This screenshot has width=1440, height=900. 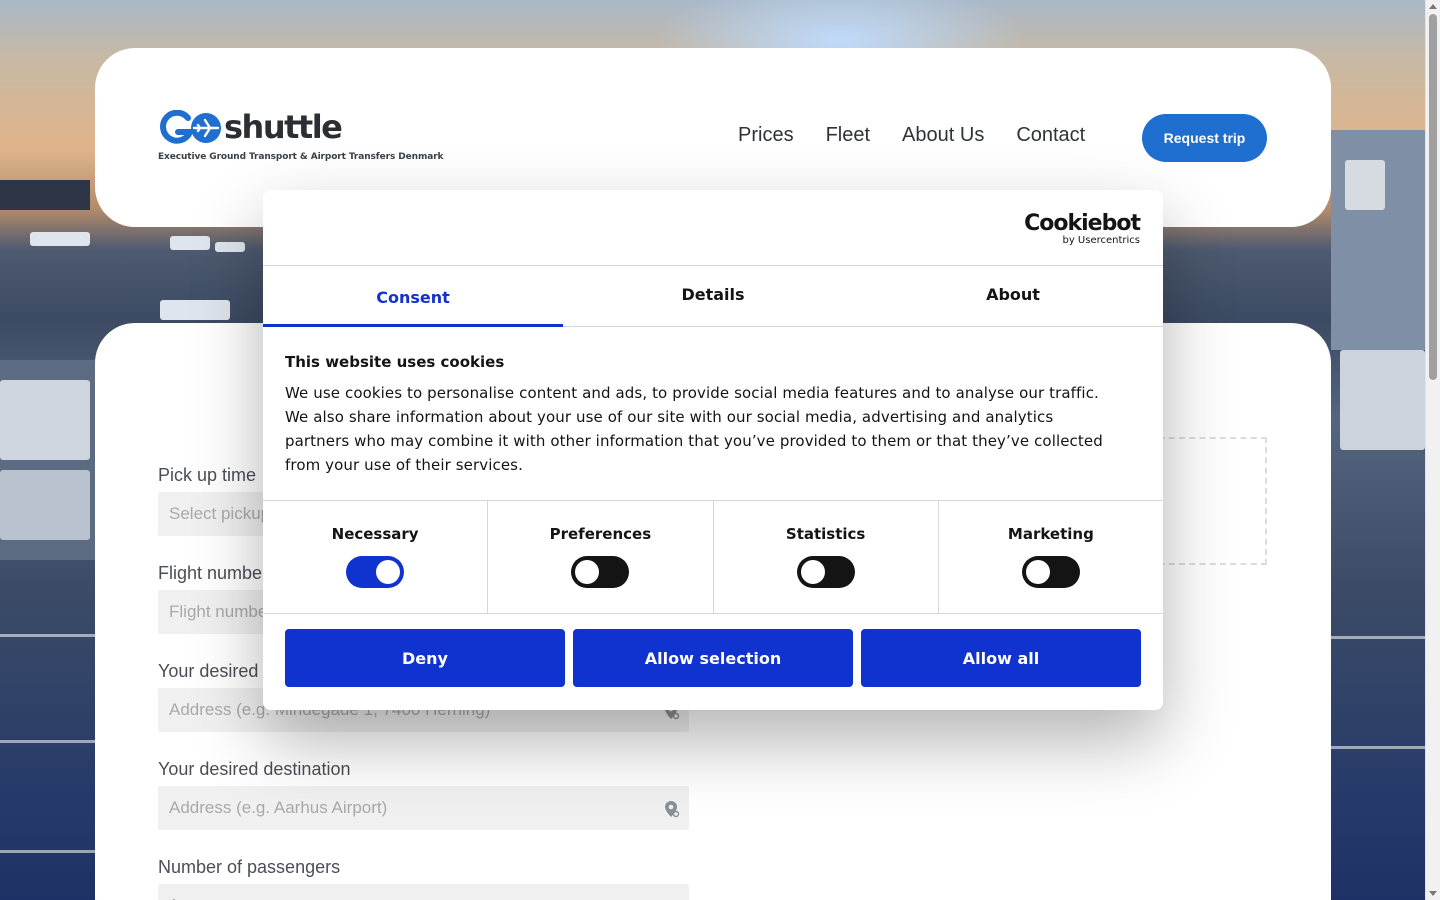 What do you see at coordinates (766, 135) in the screenshot?
I see `nav-prices: Prices` at bounding box center [766, 135].